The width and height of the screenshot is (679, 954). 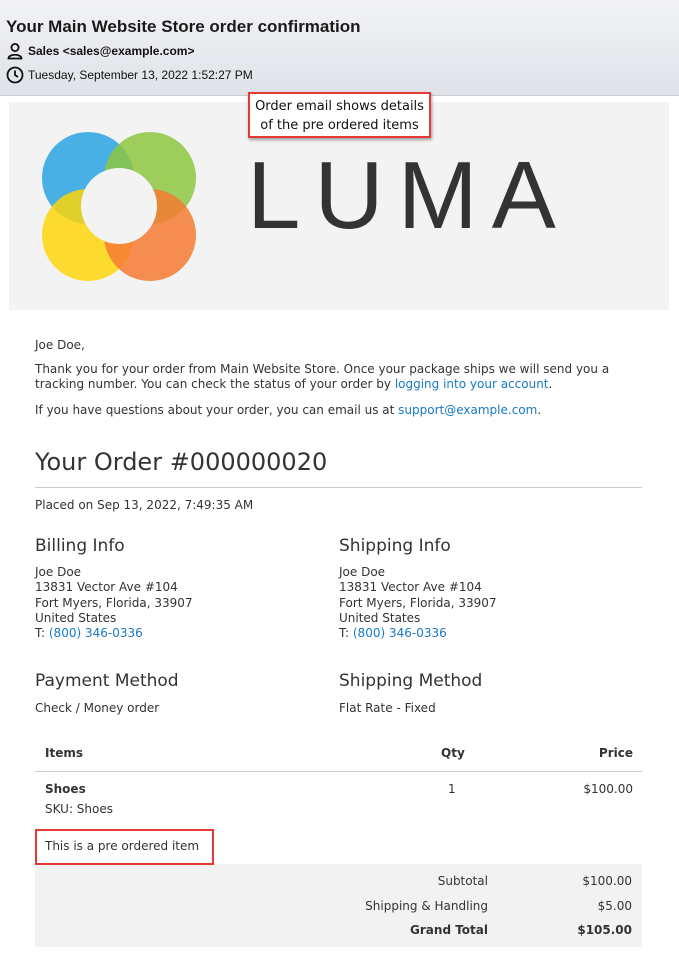 What do you see at coordinates (453, 753) in the screenshot?
I see `qty-column-header: Qty` at bounding box center [453, 753].